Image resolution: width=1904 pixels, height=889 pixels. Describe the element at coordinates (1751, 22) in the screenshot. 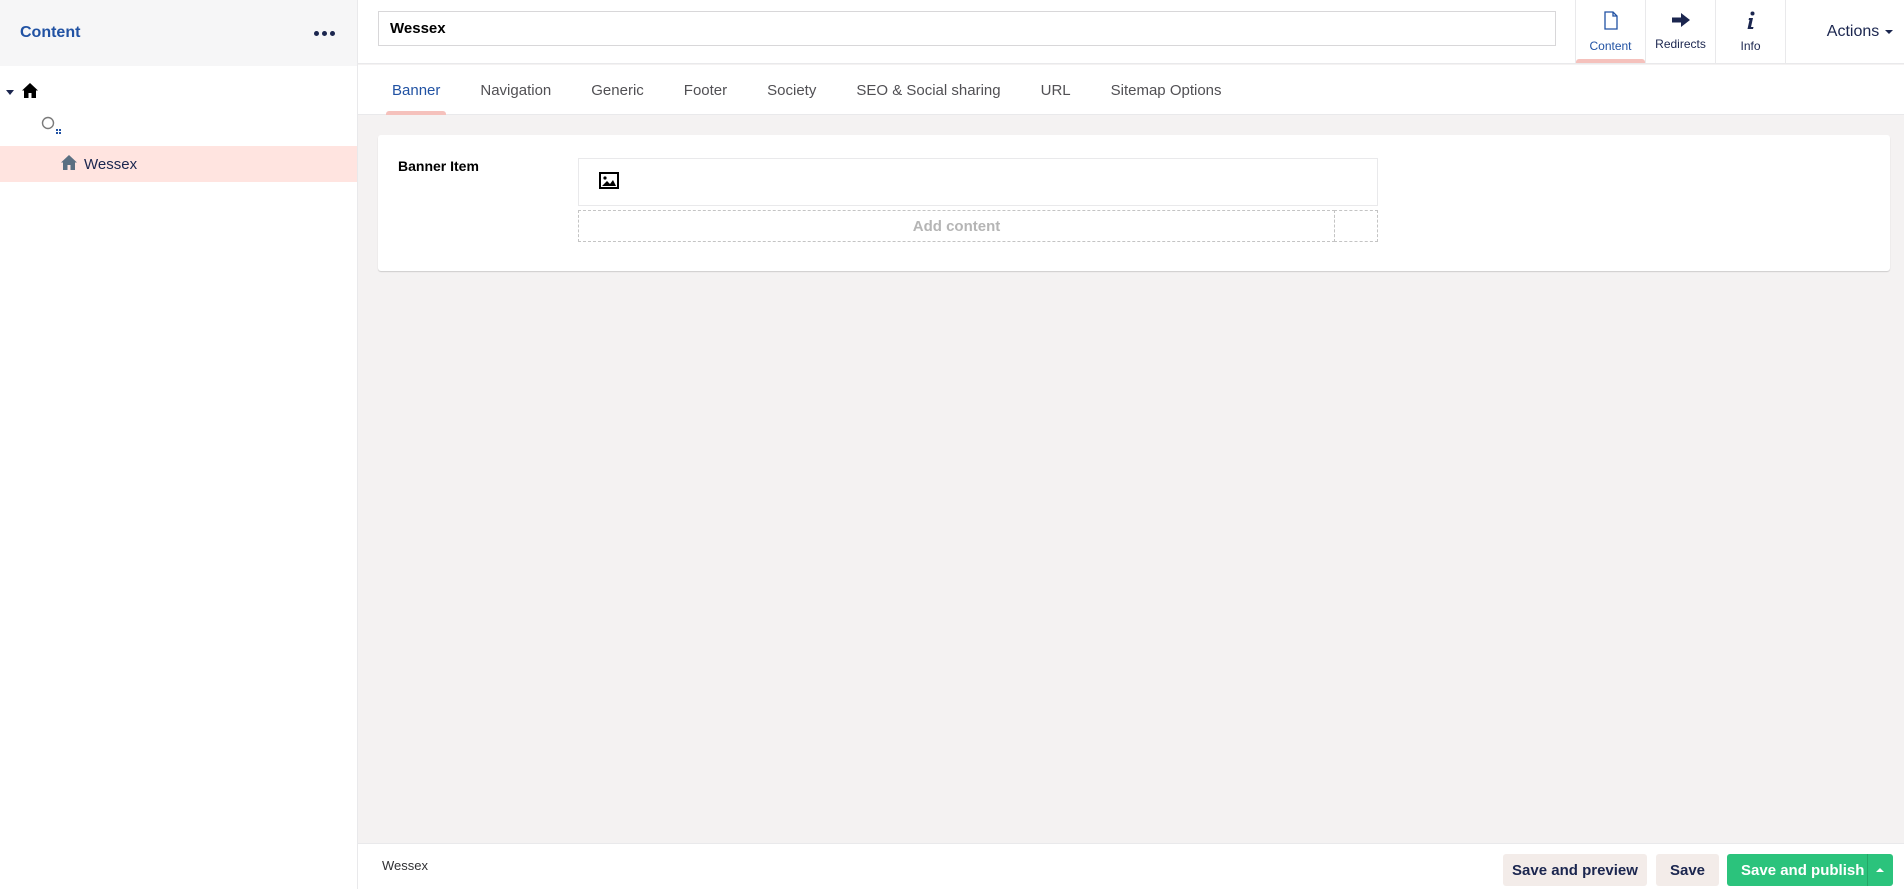

I see `info-icon` at that location.